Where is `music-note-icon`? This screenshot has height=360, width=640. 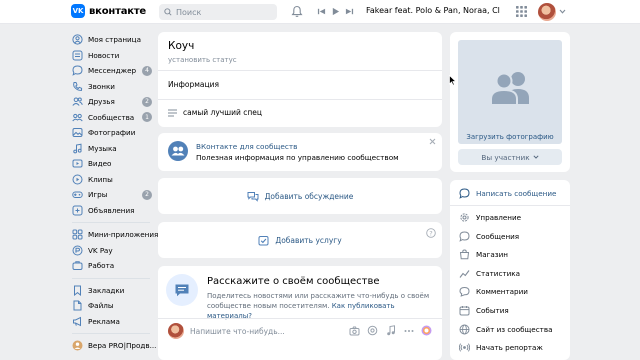
music-note-icon is located at coordinates (390, 330).